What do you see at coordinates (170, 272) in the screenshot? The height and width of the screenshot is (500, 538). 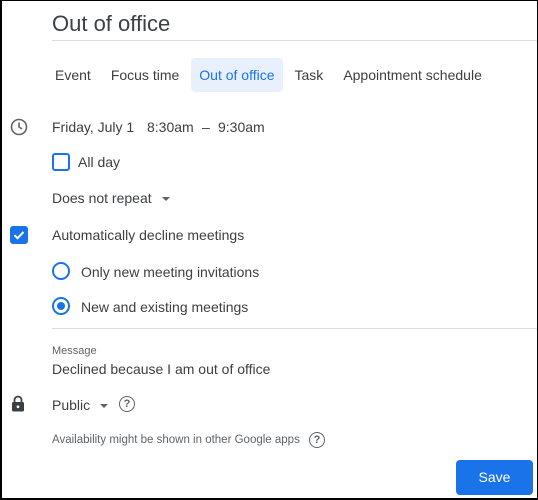 I see `radio-only-new-label: Only new meeting invitations` at bounding box center [170, 272].